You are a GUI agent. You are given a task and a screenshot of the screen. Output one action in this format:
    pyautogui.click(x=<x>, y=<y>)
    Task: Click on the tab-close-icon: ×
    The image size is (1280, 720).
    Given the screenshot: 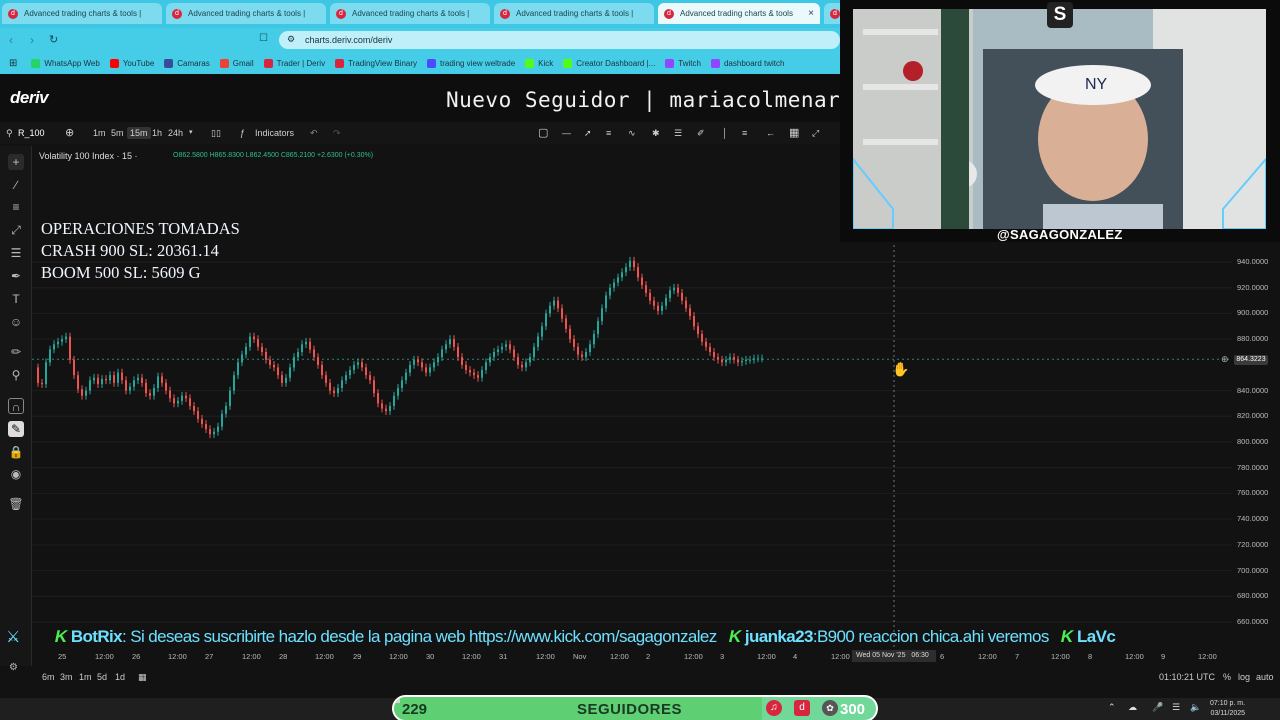 What is the action you would take?
    pyautogui.click(x=811, y=13)
    